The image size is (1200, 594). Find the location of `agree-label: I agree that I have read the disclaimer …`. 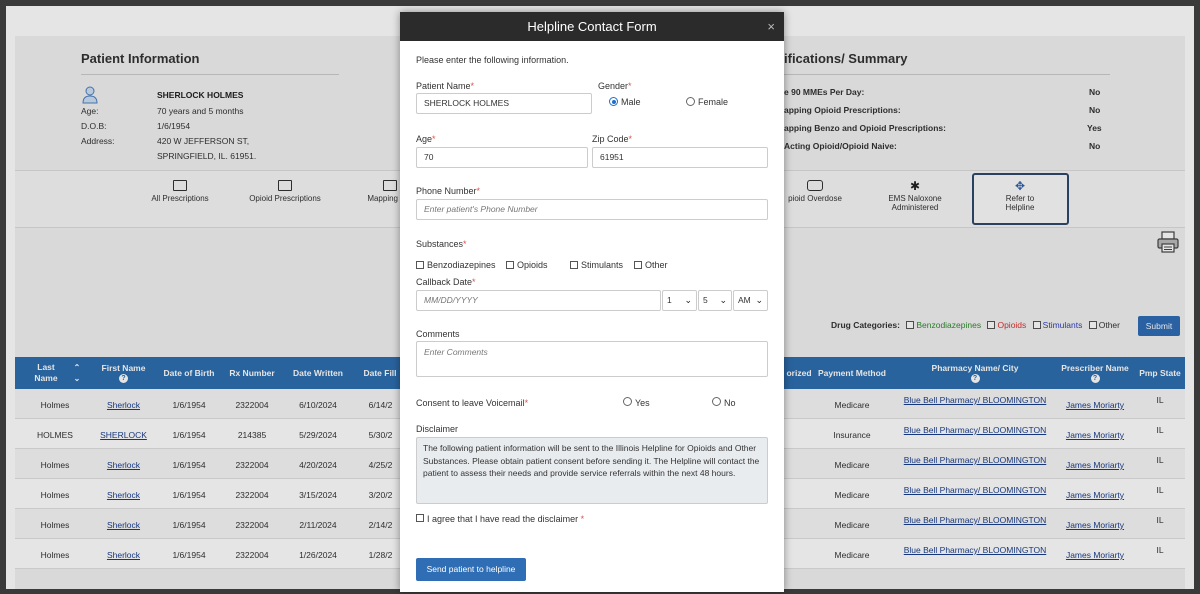

agree-label: I agree that I have read the disclaimer … is located at coordinates (506, 519).